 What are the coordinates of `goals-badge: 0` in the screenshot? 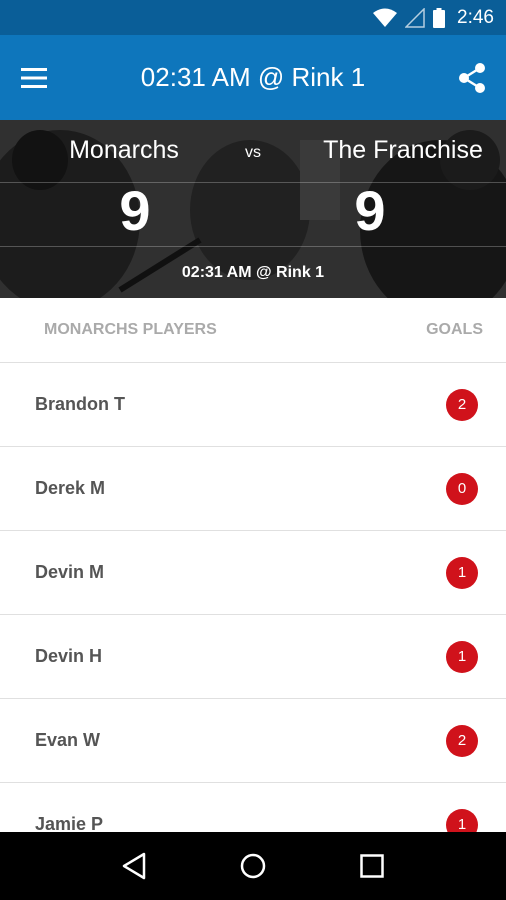 It's located at (462, 488).